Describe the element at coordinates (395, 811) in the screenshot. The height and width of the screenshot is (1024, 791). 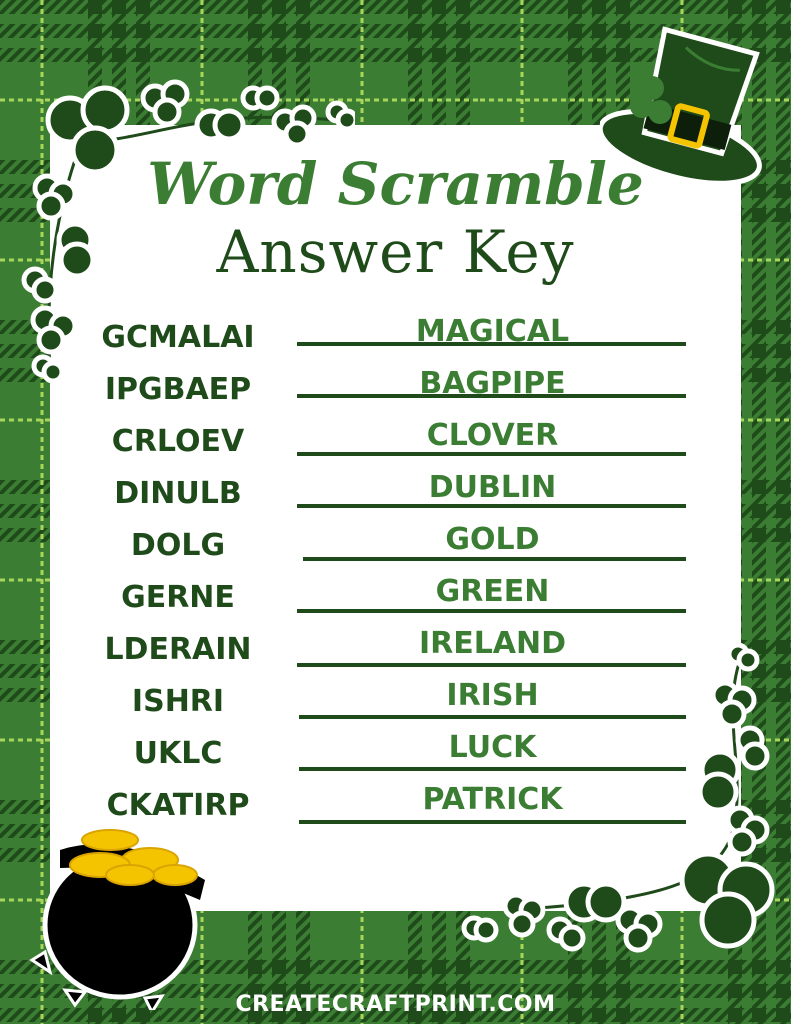
I see `list-item: CKATIRP PATRICK` at that location.